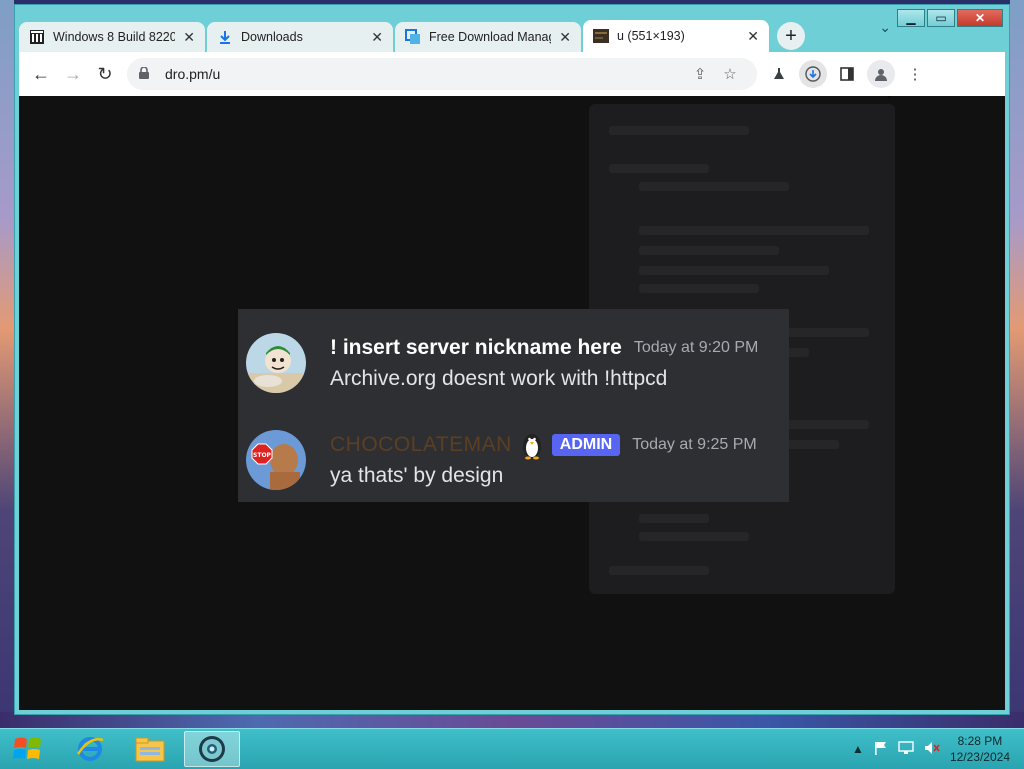 The height and width of the screenshot is (769, 1024). Describe the element at coordinates (881, 749) in the screenshot. I see `action-center-flag-icon` at that location.